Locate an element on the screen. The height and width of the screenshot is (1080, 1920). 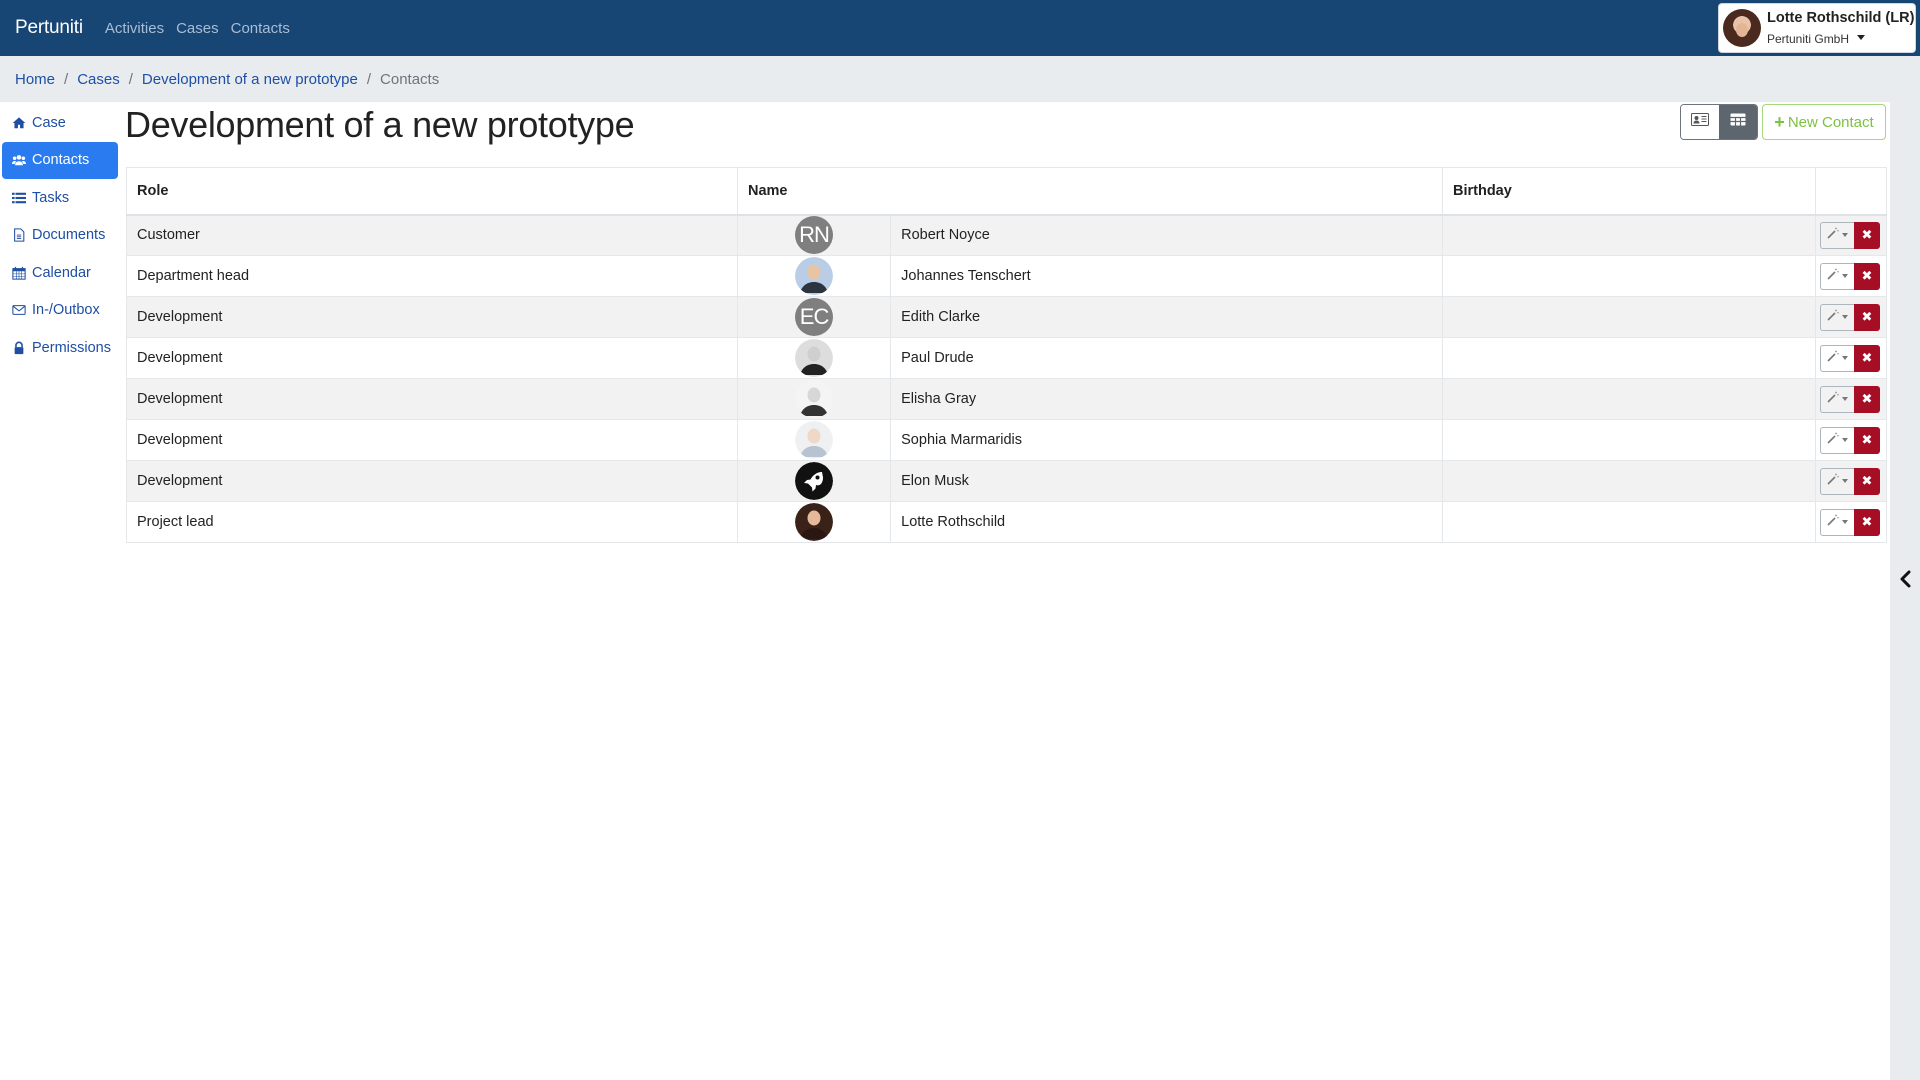
avatar-cell: RN is located at coordinates (814, 235).